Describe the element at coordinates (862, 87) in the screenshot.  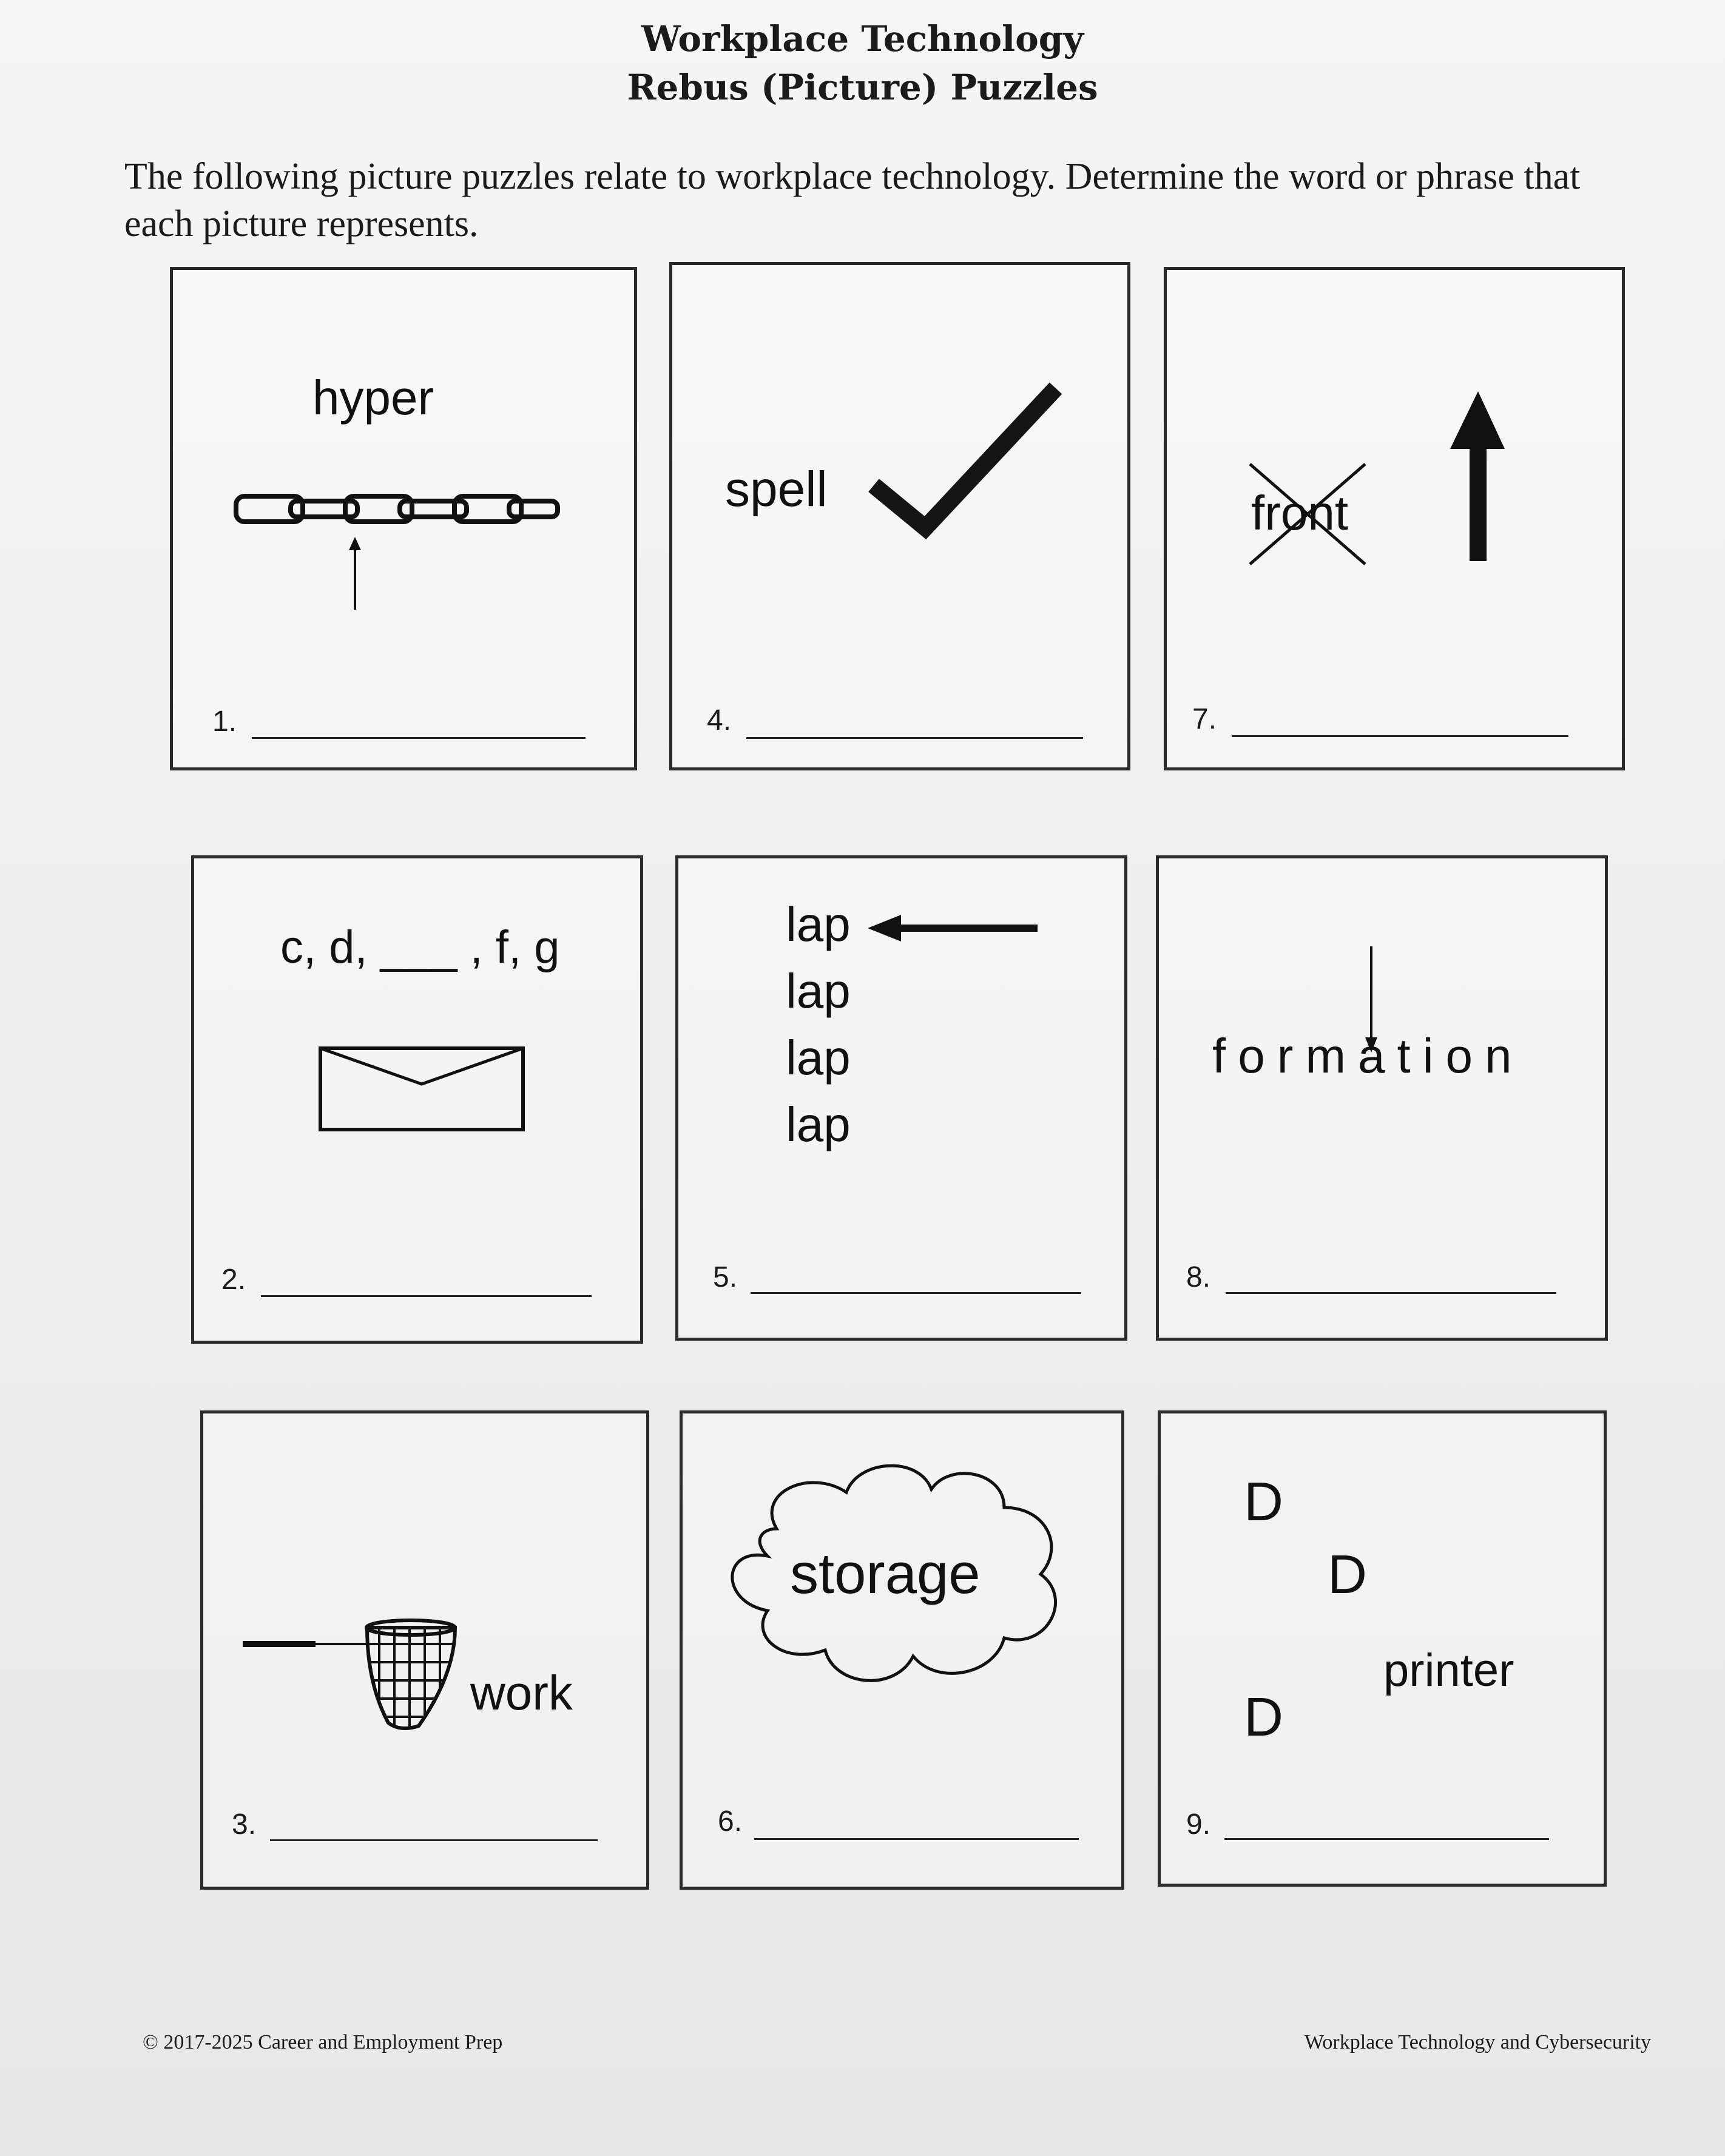
I see `title-line-2: Rebus (Picture) Puzzles` at that location.